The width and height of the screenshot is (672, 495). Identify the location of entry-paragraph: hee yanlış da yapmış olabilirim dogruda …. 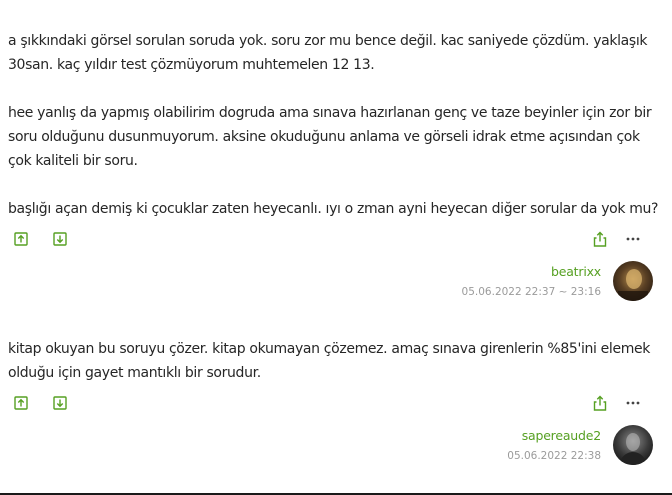
(333, 137).